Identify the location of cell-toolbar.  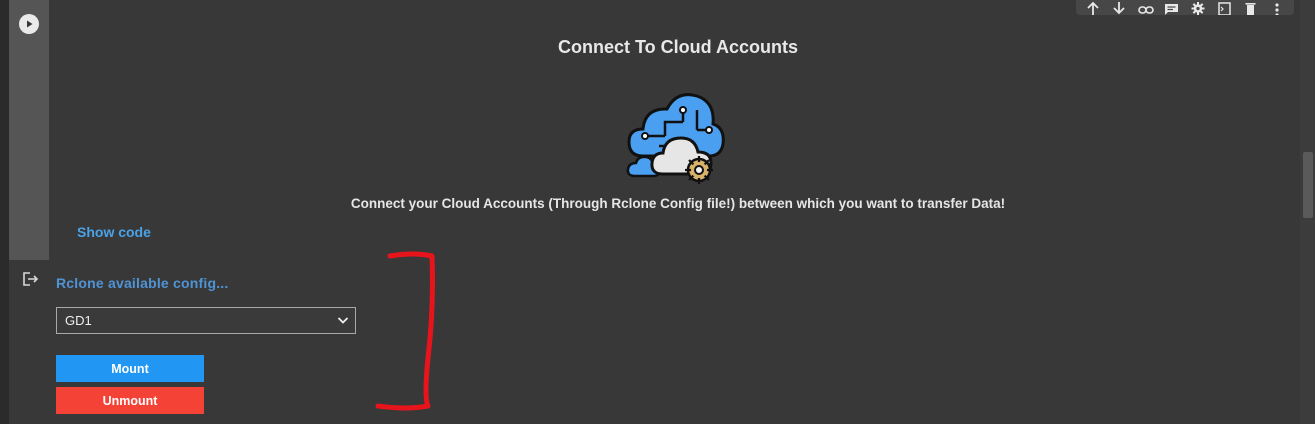
(1185, 7).